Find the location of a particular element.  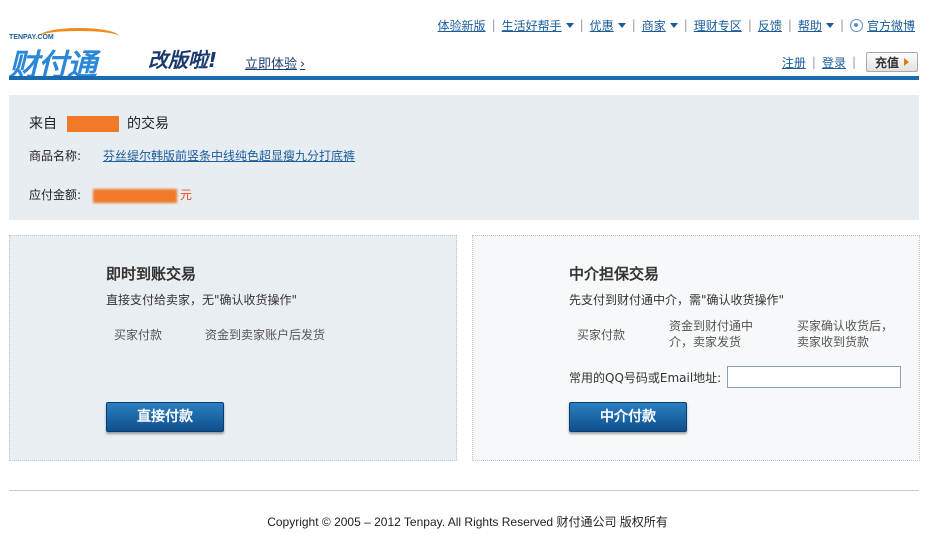

nav-finance: 理财专区 is located at coordinates (718, 25).